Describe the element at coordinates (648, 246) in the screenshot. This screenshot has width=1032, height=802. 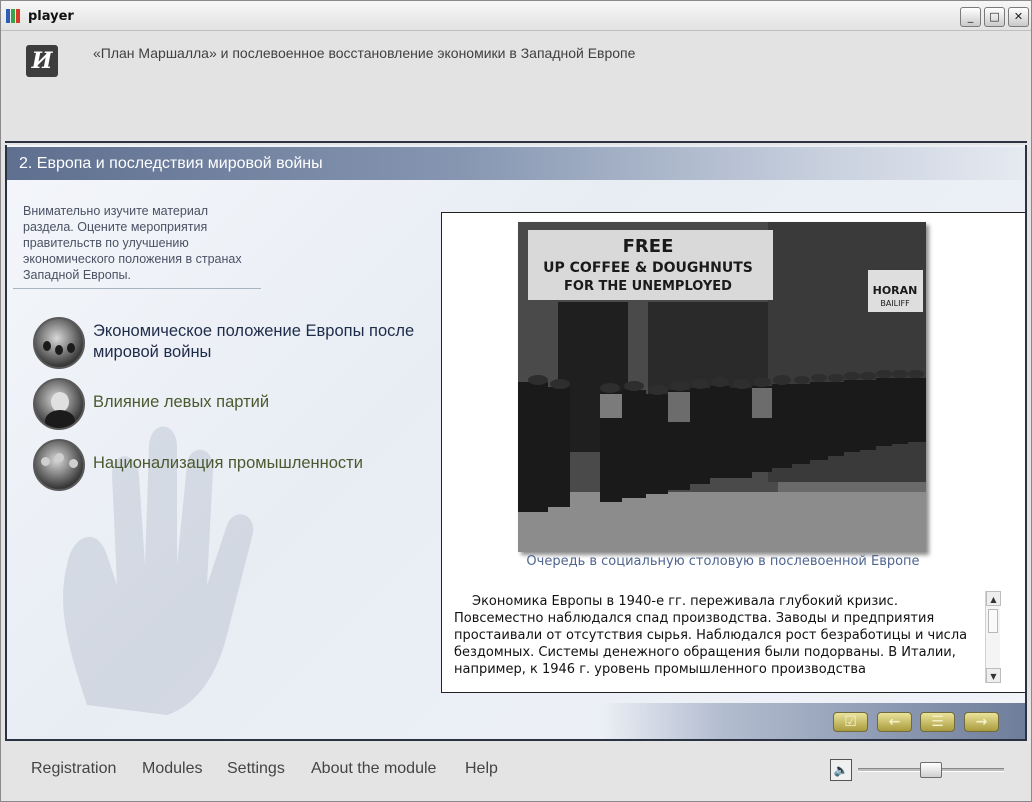
I see `sign-free: FREE` at that location.